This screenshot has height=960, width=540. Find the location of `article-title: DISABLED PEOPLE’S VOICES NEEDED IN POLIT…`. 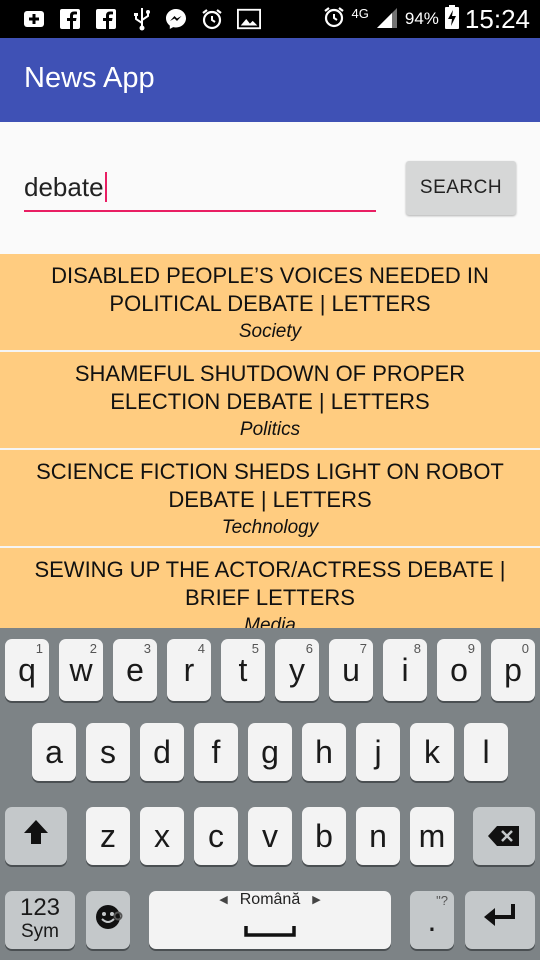

article-title: DISABLED PEOPLE’S VOICES NEEDED IN POLIT… is located at coordinates (270, 289).